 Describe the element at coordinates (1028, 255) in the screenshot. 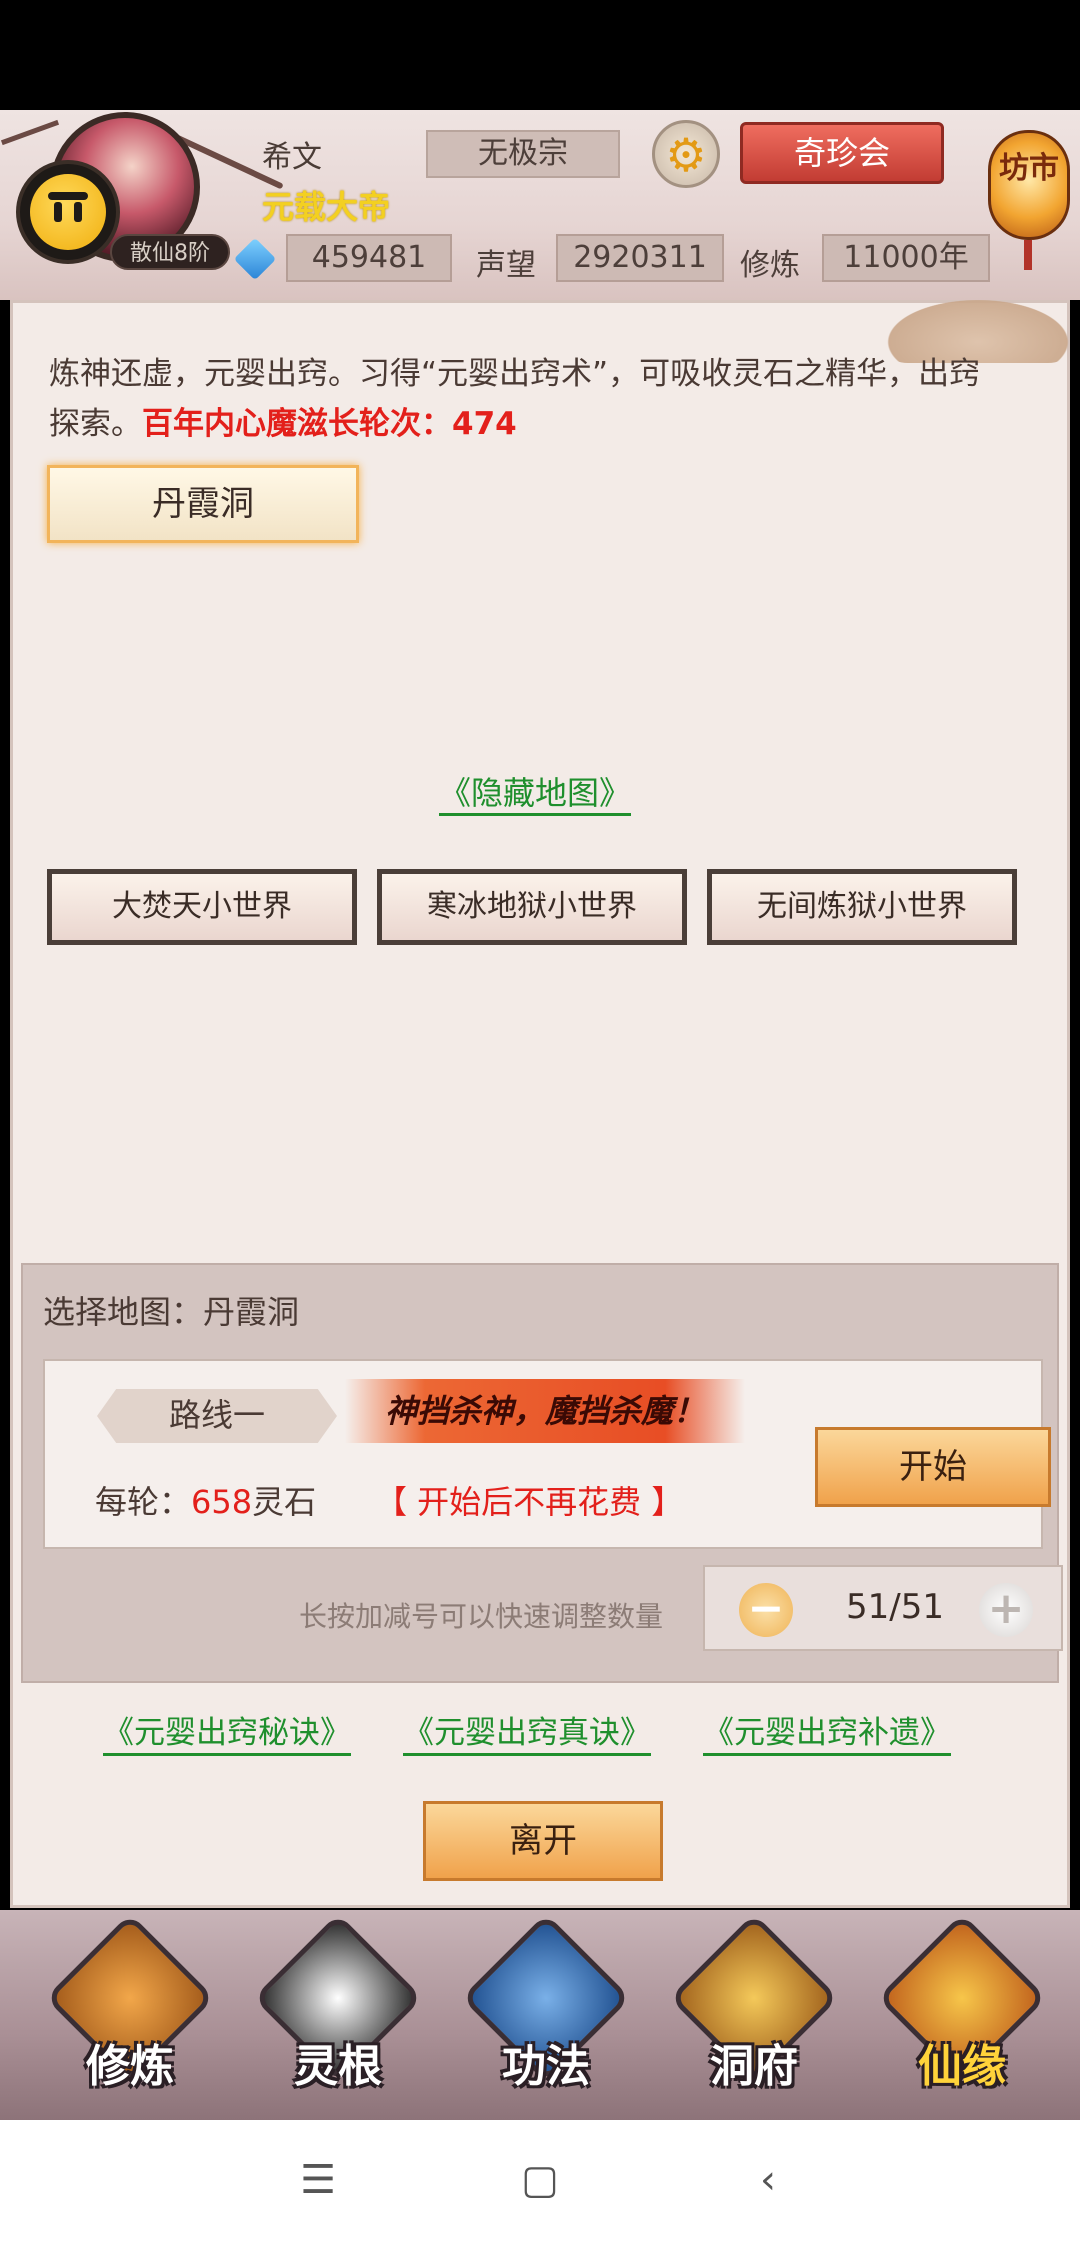

I see `lantern-tassel` at that location.